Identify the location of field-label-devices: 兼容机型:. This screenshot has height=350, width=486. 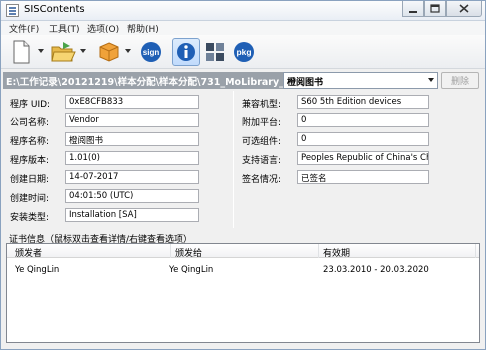
(262, 105).